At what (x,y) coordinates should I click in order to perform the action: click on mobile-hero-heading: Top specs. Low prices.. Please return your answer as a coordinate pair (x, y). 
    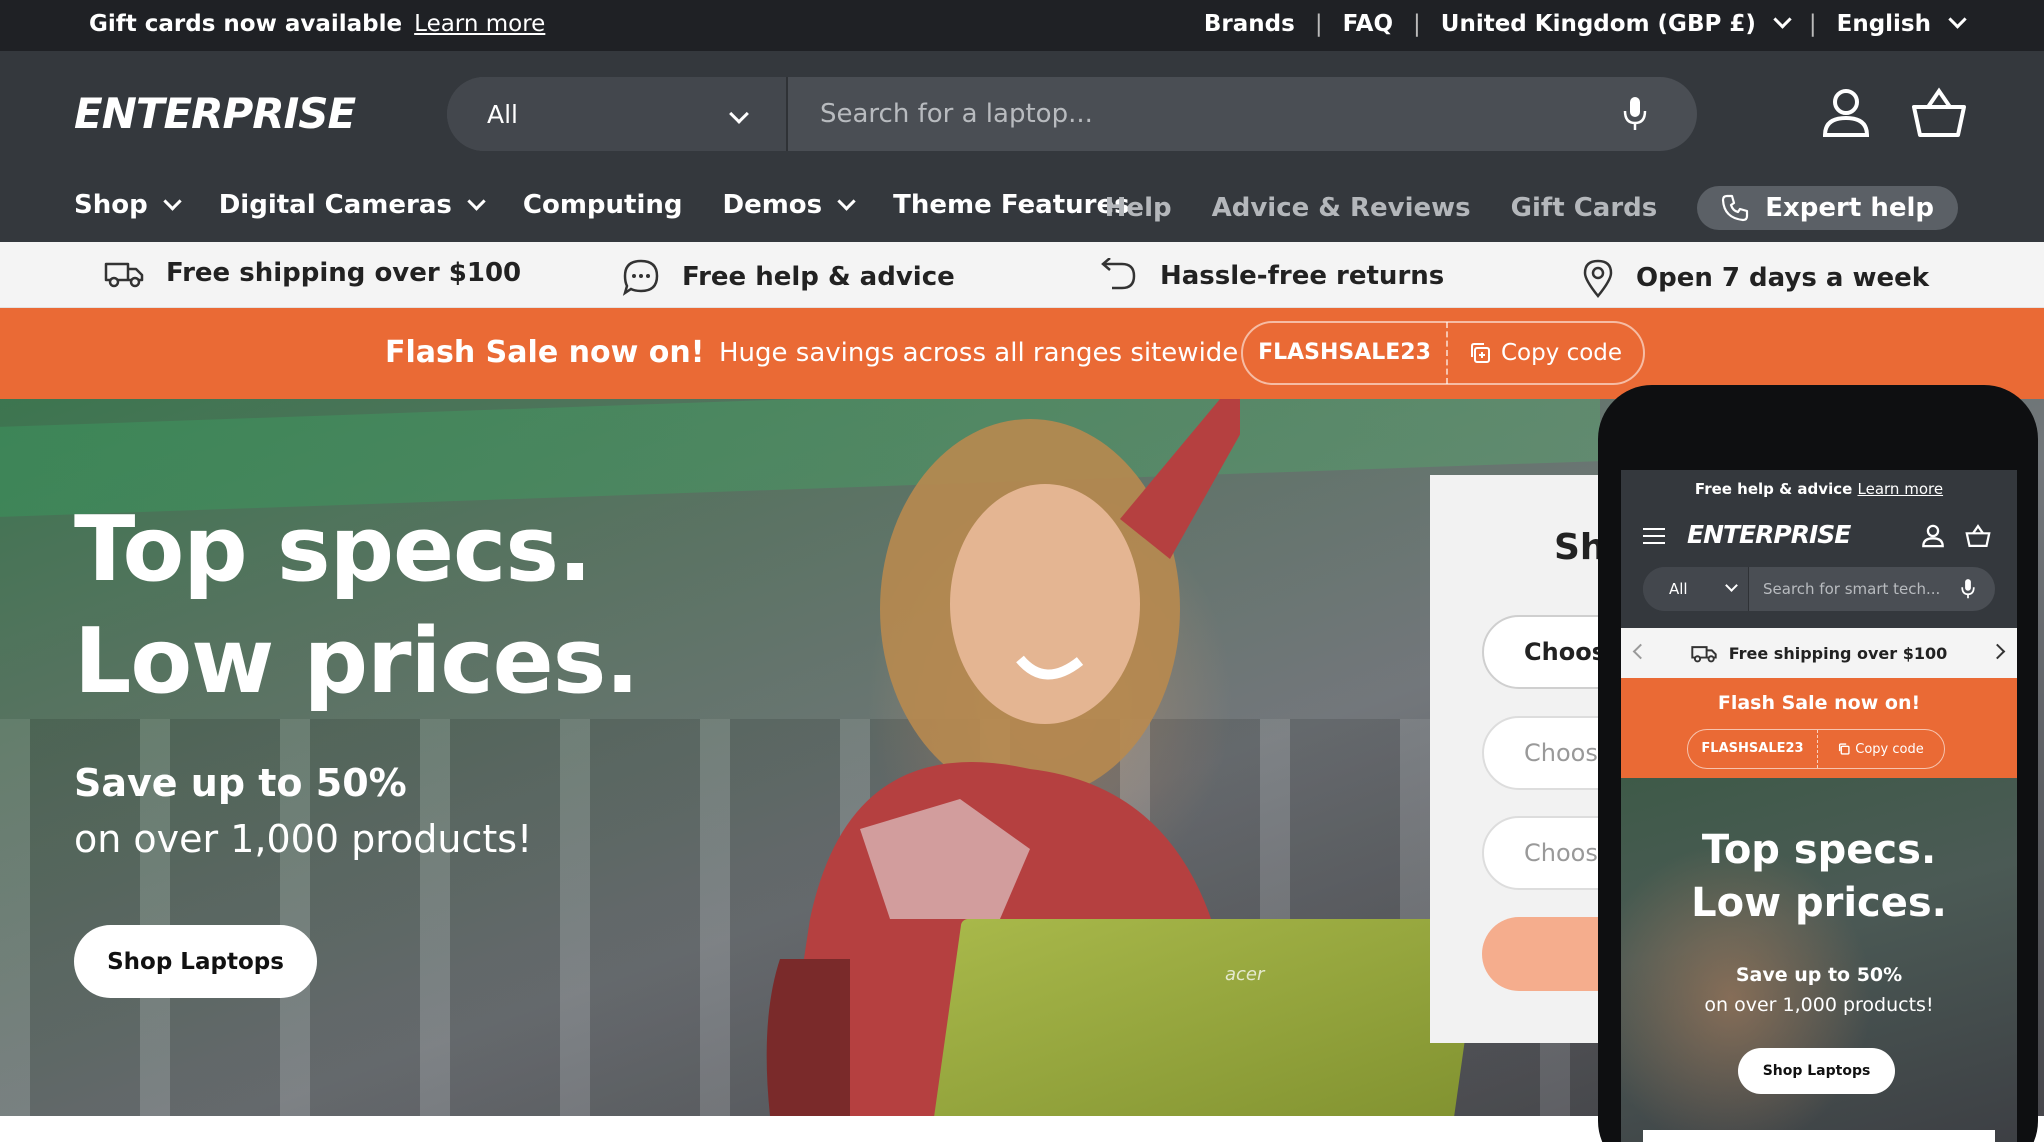
    Looking at the image, I should click on (1819, 877).